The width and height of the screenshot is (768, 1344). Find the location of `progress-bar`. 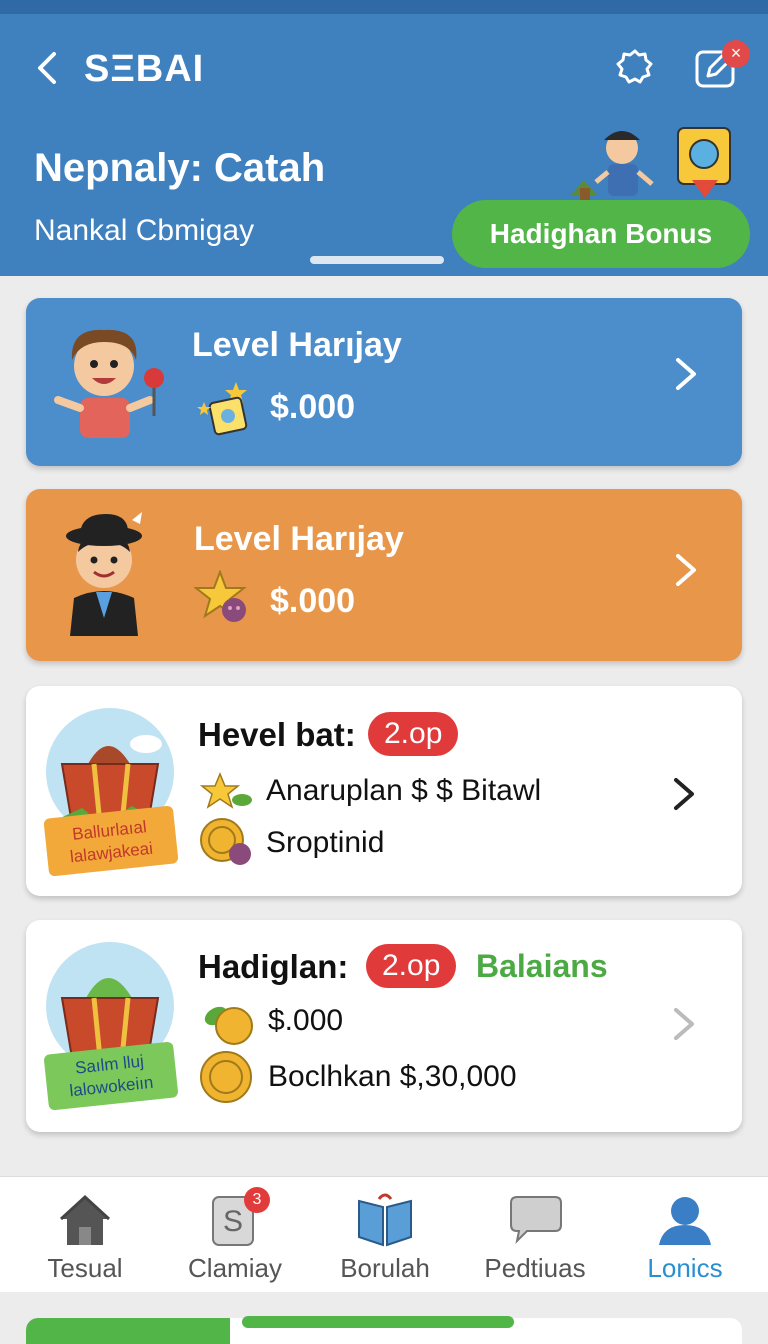

progress-bar is located at coordinates (378, 1322).